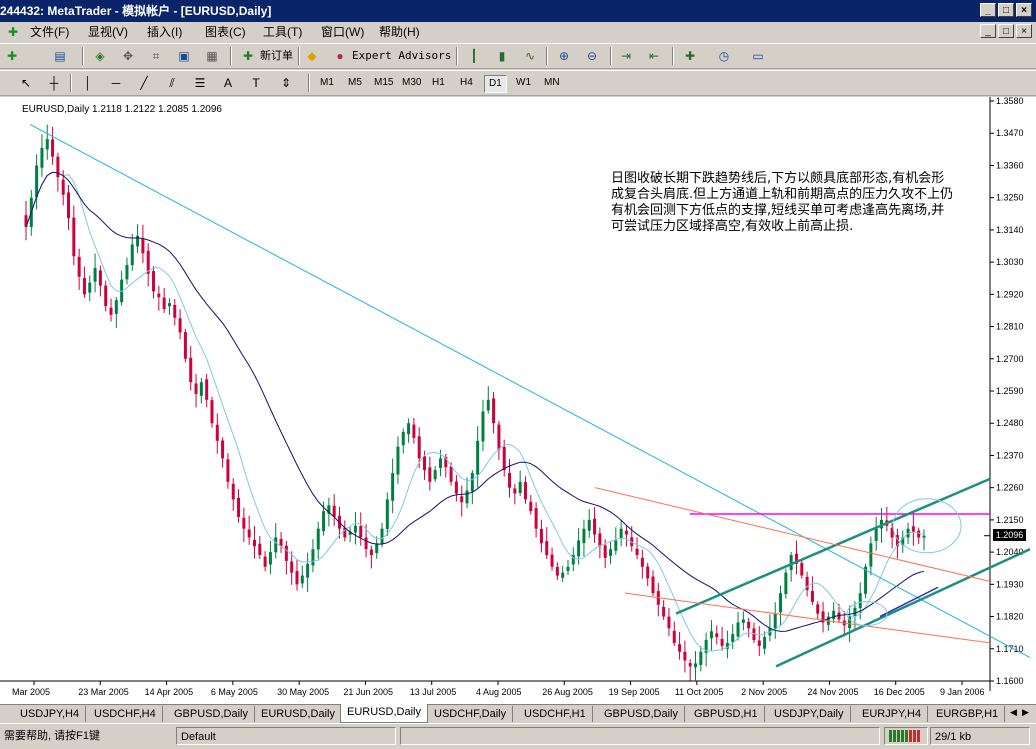 This screenshot has height=749, width=1036. What do you see at coordinates (438, 83) in the screenshot?
I see `timeframe-h1: H1` at bounding box center [438, 83].